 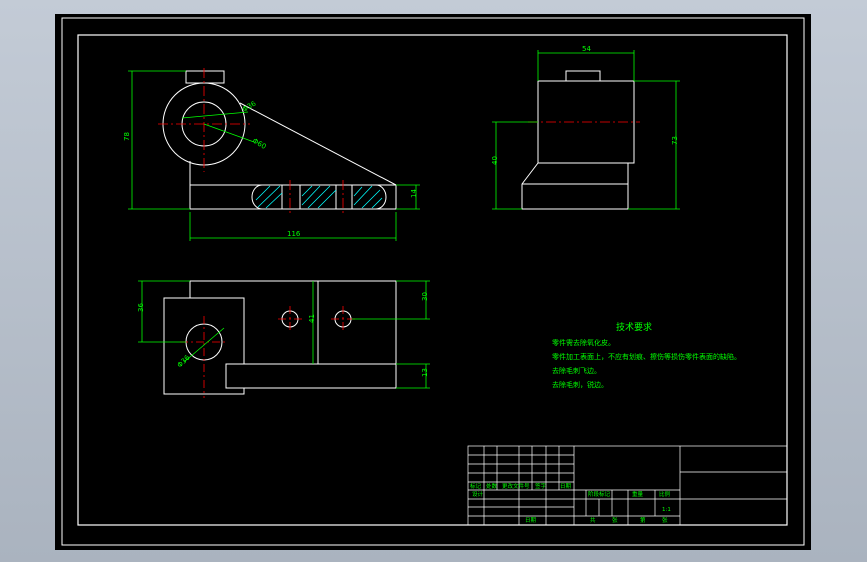 What do you see at coordinates (665, 520) in the screenshot?
I see `tb-sheet-label-2: 张` at bounding box center [665, 520].